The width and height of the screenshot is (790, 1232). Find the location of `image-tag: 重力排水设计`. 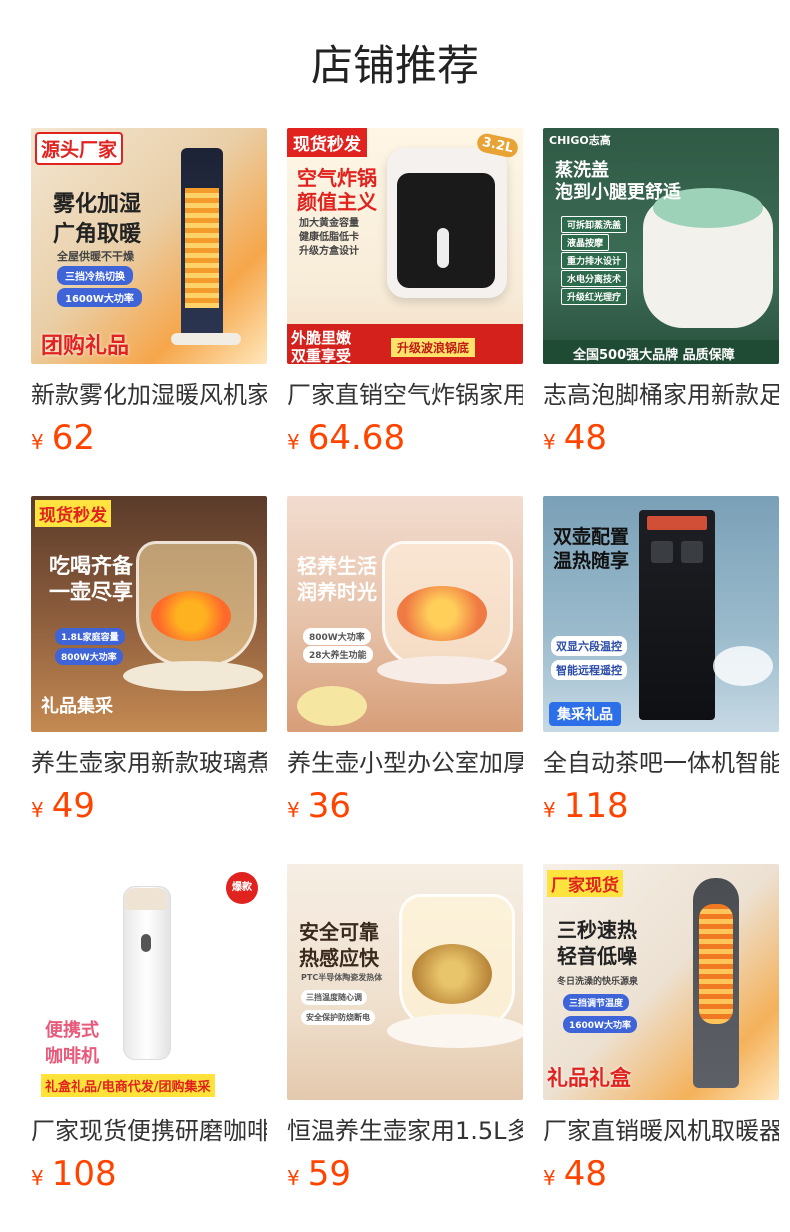

image-tag: 重力排水设计 is located at coordinates (594, 260).